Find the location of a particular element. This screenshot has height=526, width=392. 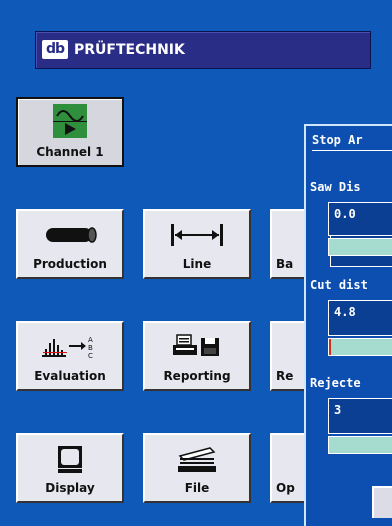

production-button: Production is located at coordinates (70, 244).